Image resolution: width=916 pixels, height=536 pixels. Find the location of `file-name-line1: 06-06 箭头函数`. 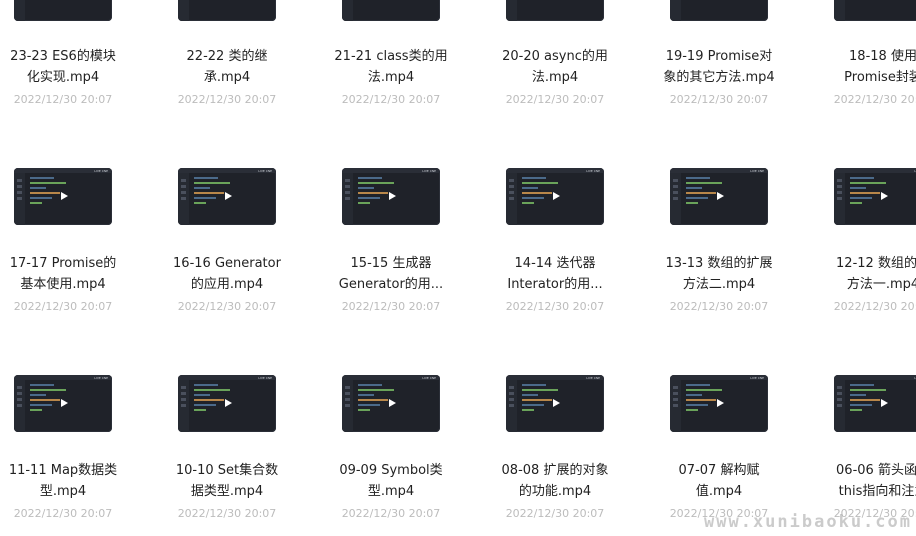

file-name-line1: 06-06 箭头函数 is located at coordinates (876, 470).